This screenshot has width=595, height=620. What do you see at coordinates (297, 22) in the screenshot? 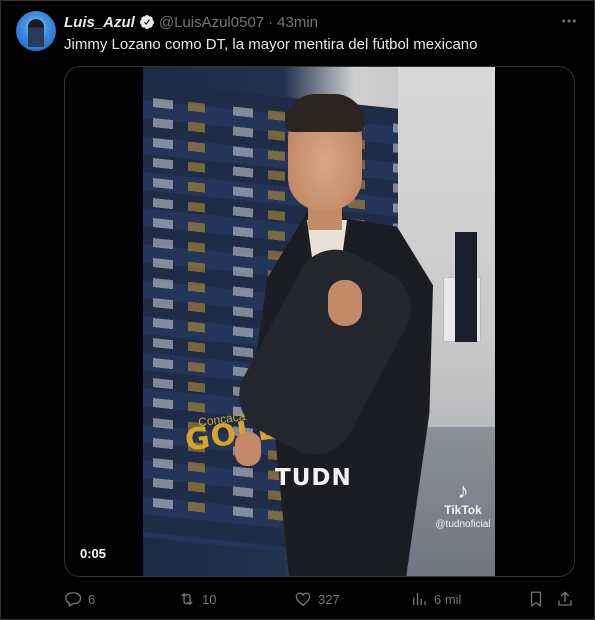
I see `timestamp: 43min` at bounding box center [297, 22].